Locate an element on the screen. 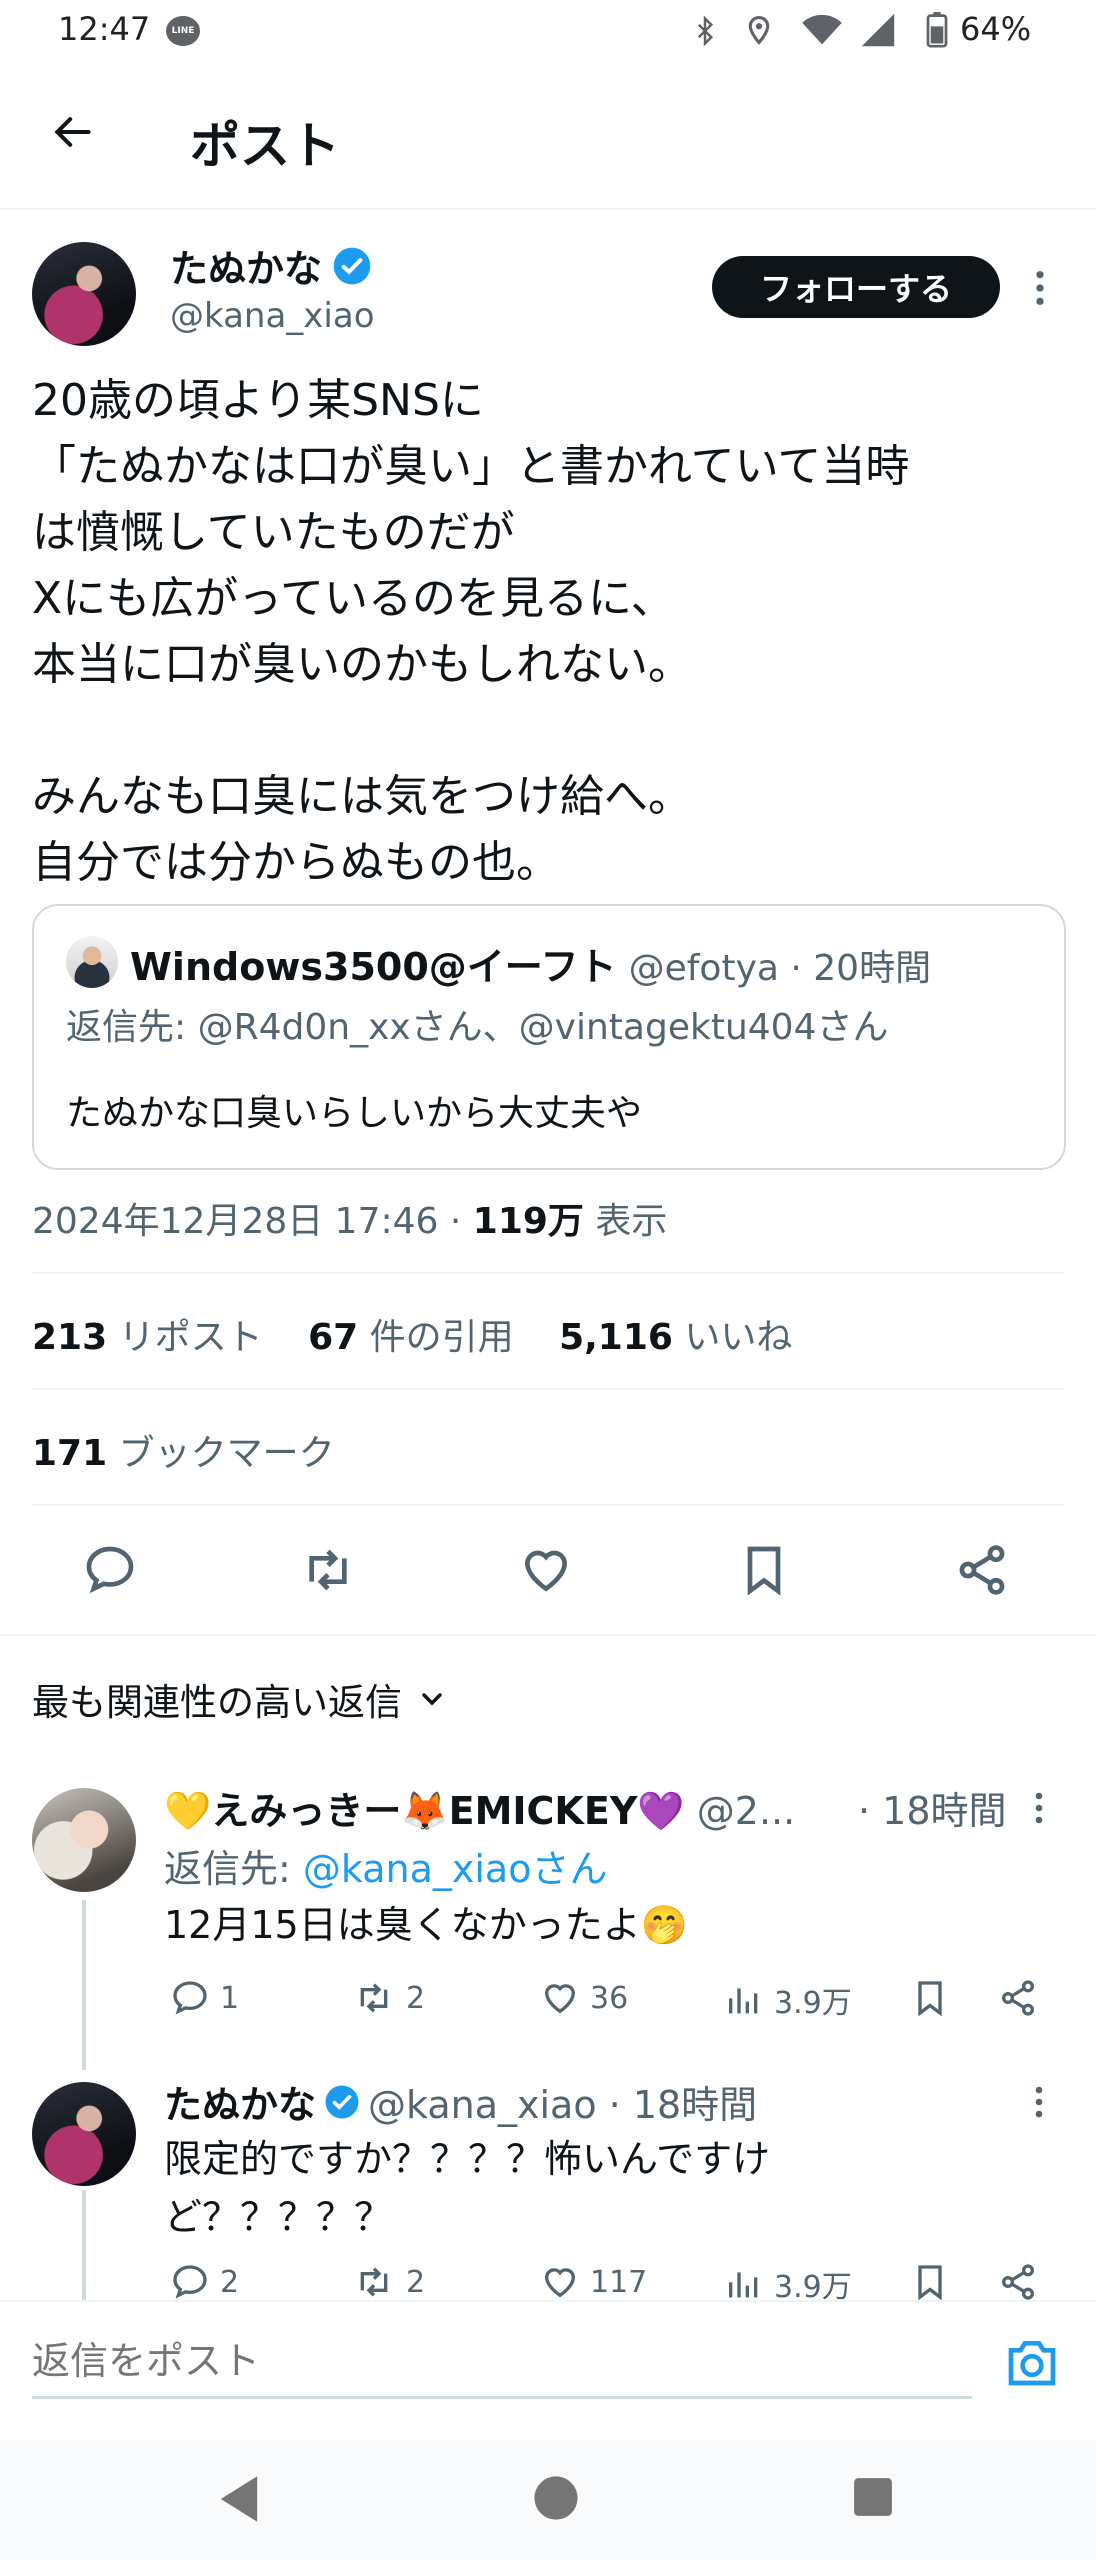 The height and width of the screenshot is (2560, 1096). post-timestamp-row: 2024年12月28日 17:46 · 119万 表示 is located at coordinates (349, 1218).